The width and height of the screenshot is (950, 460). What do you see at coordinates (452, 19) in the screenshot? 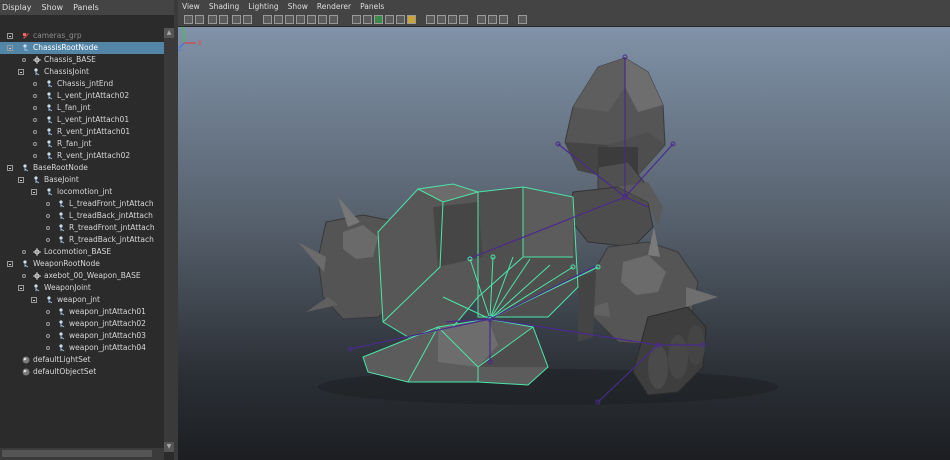
I see `multisample-aa-icon` at bounding box center [452, 19].